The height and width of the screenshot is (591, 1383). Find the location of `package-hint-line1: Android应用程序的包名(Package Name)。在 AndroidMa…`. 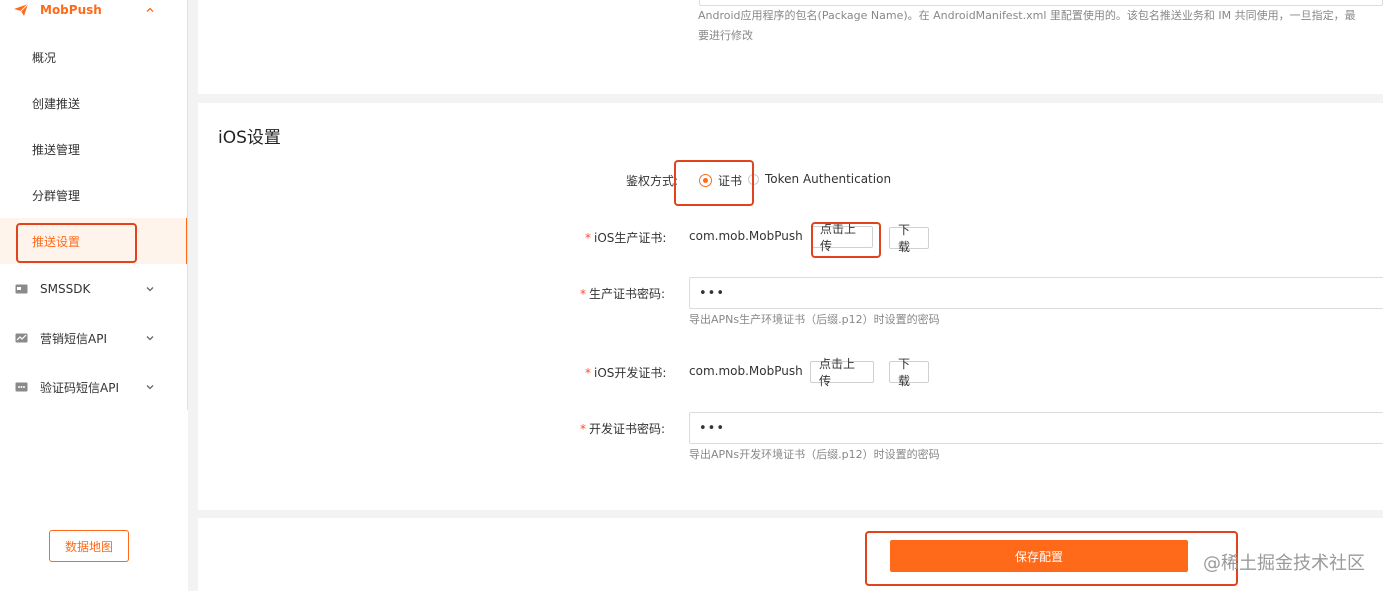

package-hint-line1: Android应用程序的包名(Package Name)。在 AndroidMa… is located at coordinates (1027, 15).